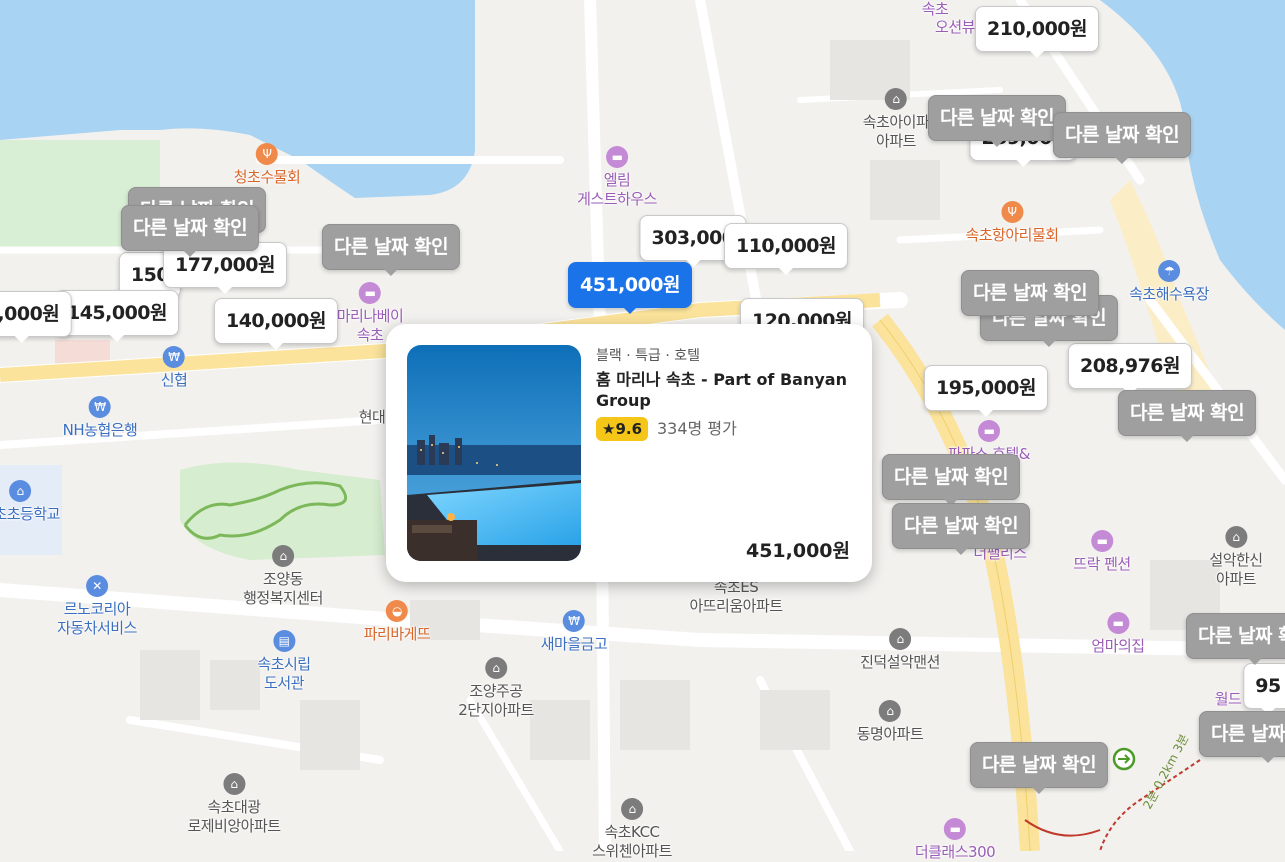 This screenshot has height=862, width=1285. I want to click on poi-label: 설악한신 아파트, so click(1236, 569).